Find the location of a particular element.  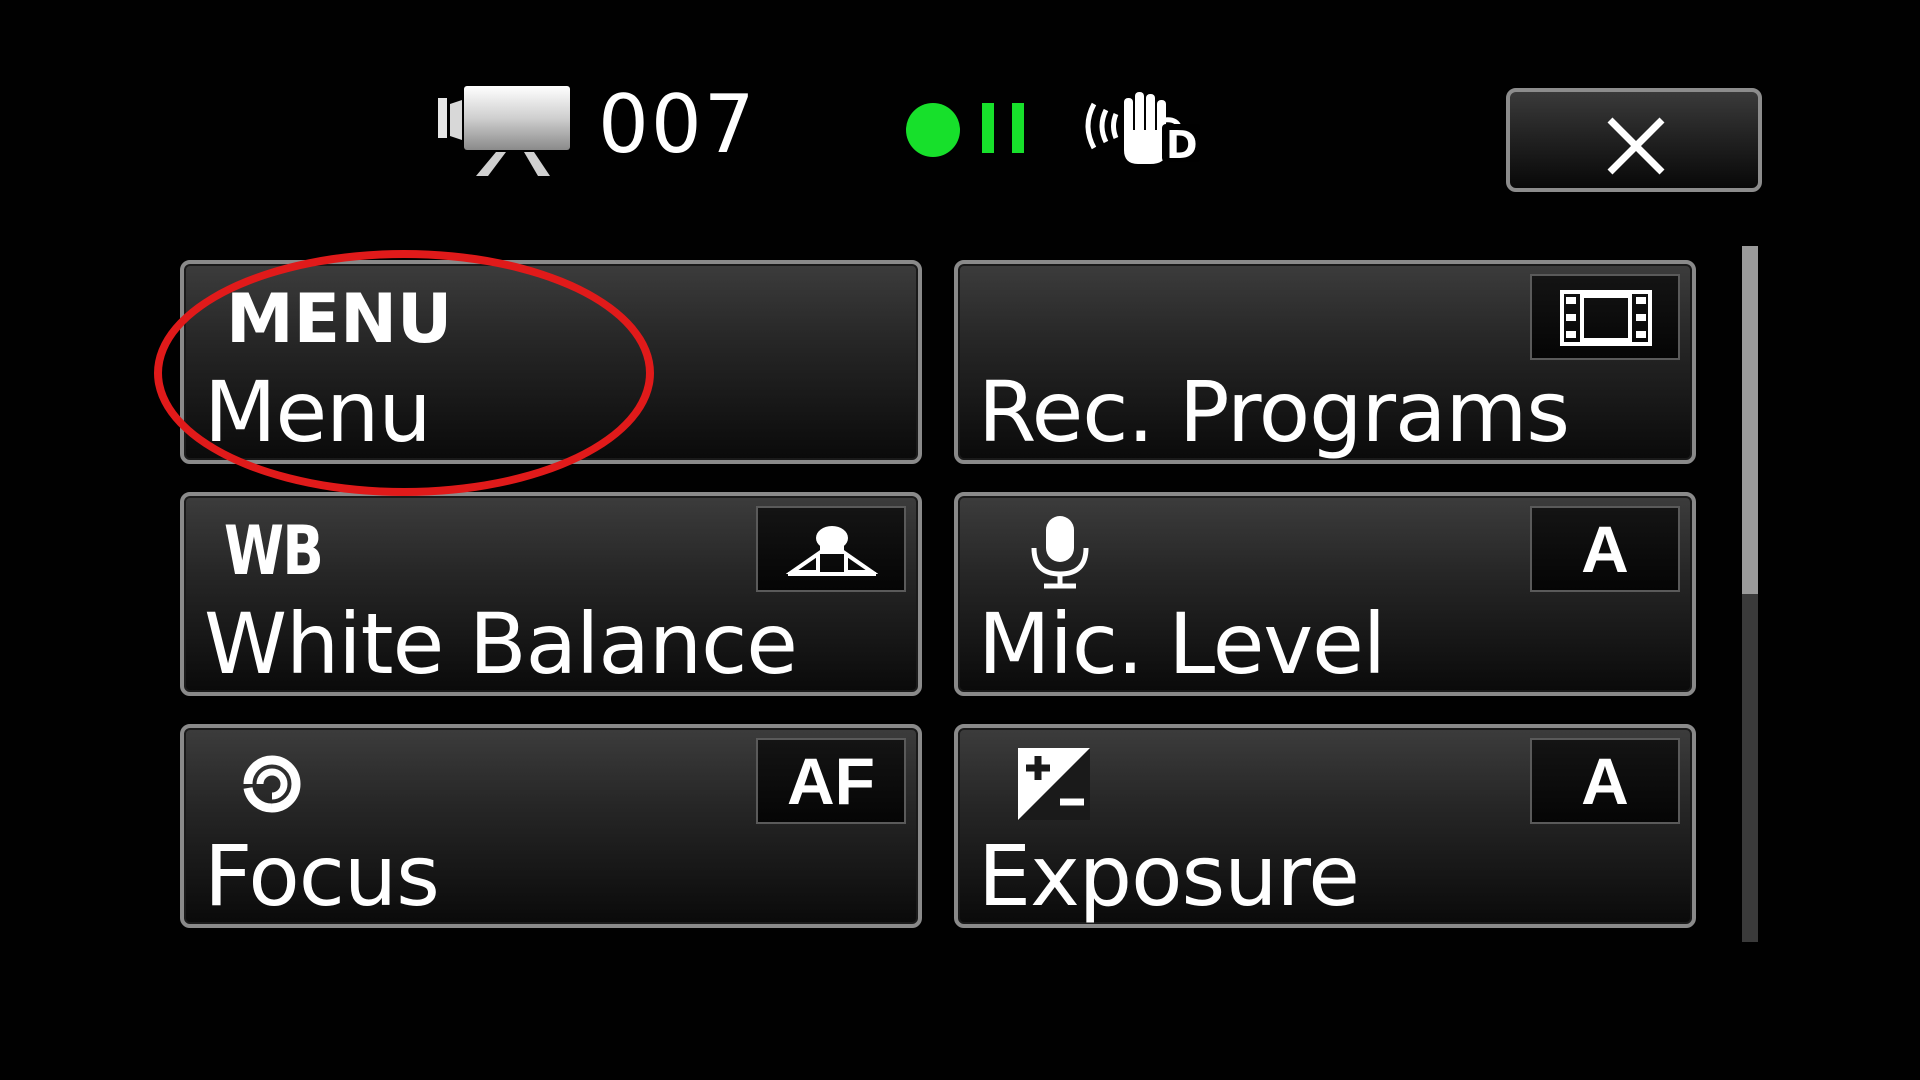

mic-level-label: Mic. Level is located at coordinates (1182, 644).